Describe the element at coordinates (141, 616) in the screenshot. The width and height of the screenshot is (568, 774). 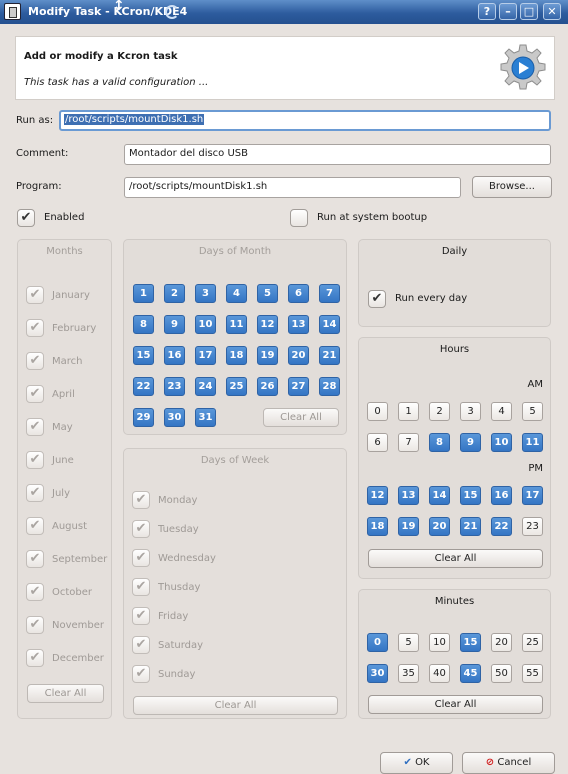
I see `weekday-checkbox-friday: ✔` at that location.